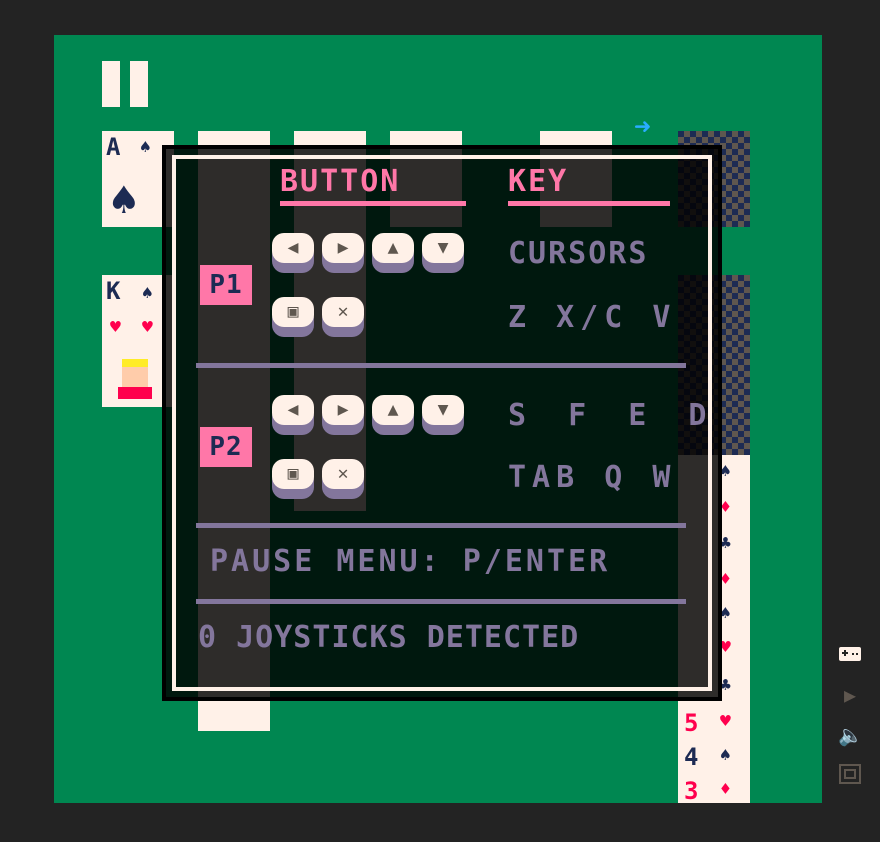 The width and height of the screenshot is (880, 842). I want to click on pause-menu-hint: PAUSE MENU: P/ENTER, so click(410, 561).